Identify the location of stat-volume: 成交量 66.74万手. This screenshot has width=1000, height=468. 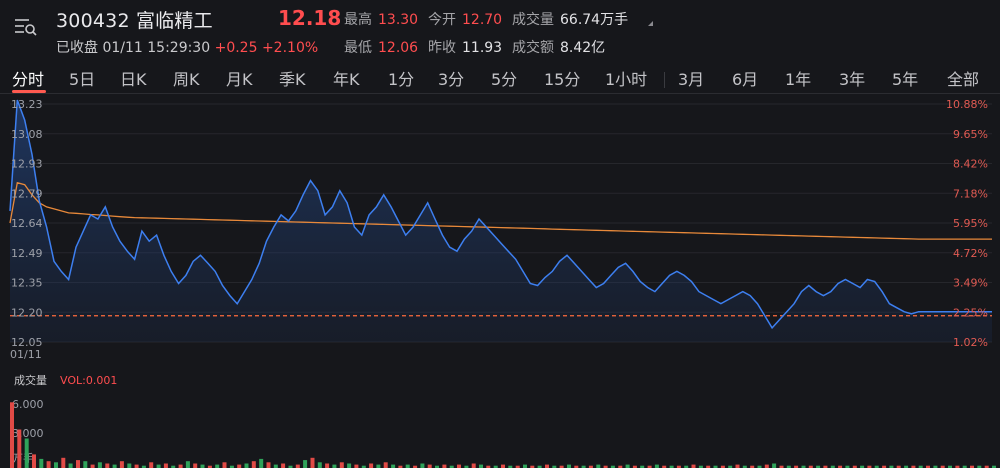
(570, 19).